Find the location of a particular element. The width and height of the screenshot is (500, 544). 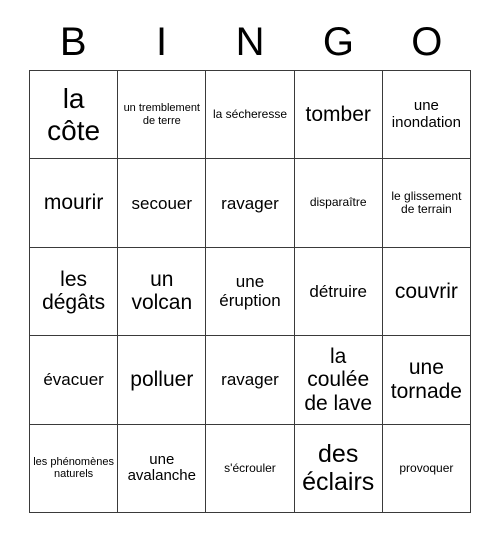

bingo-cell-r5c1: les phénomènes naturels is located at coordinates (74, 468).